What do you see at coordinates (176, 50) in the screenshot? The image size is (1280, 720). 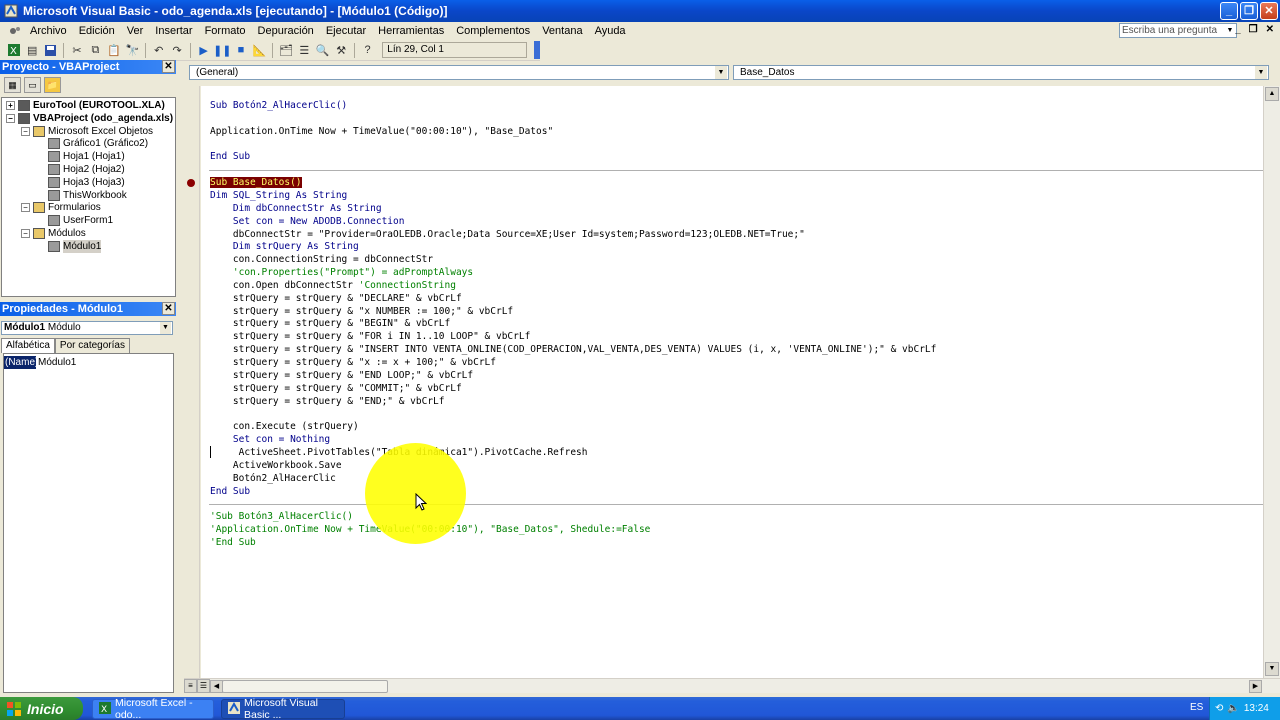 I see `redo-icon: ↷` at bounding box center [176, 50].